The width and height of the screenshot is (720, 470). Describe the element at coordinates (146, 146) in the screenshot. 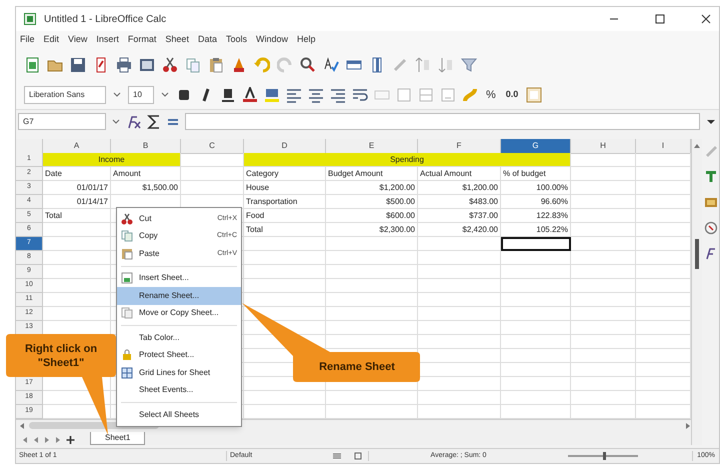

I see `column-header: B` at that location.